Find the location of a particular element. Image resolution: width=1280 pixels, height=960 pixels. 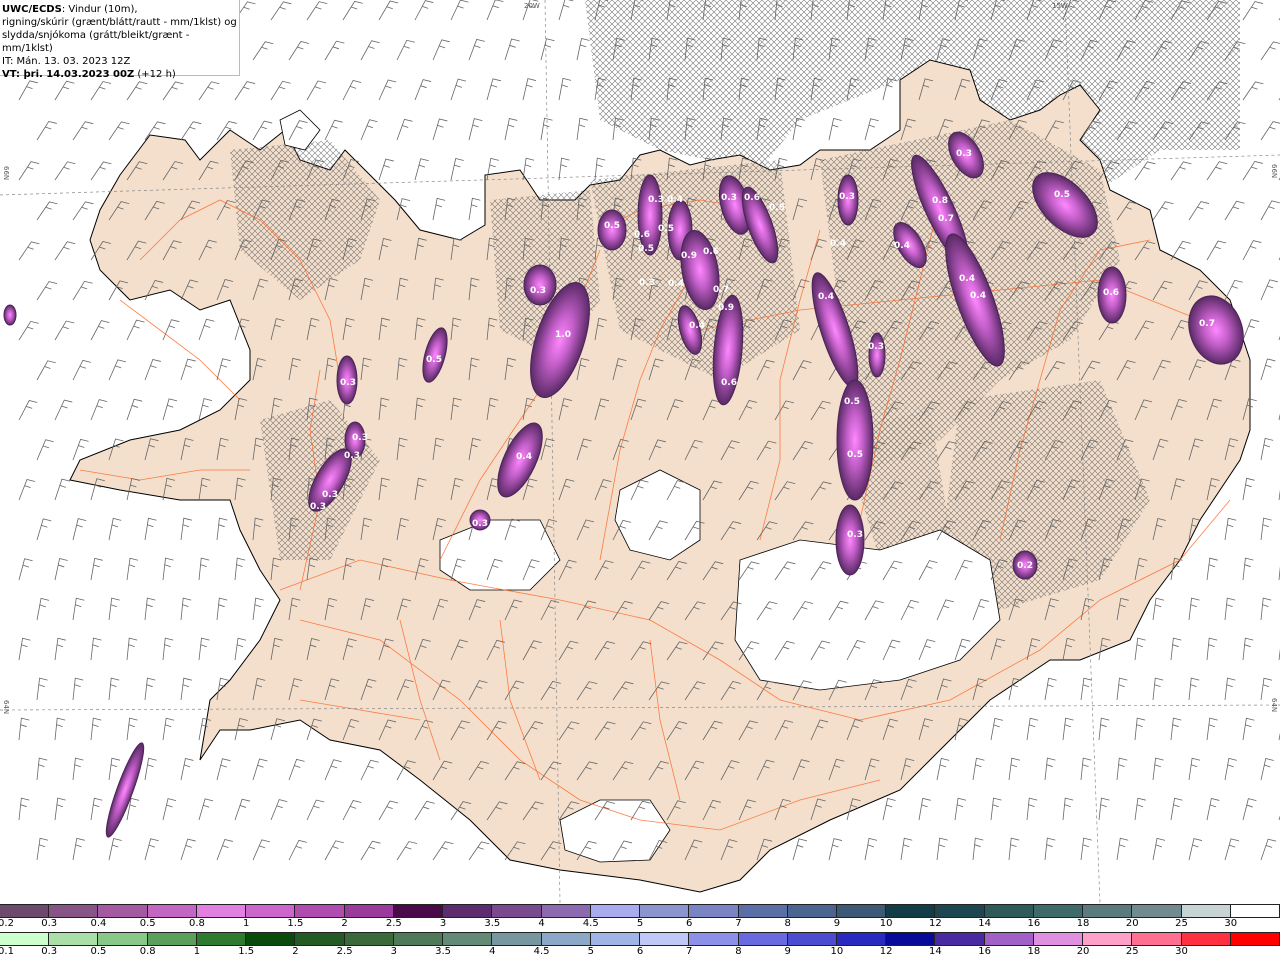

snow-legend-label: 20 is located at coordinates (1132, 923).